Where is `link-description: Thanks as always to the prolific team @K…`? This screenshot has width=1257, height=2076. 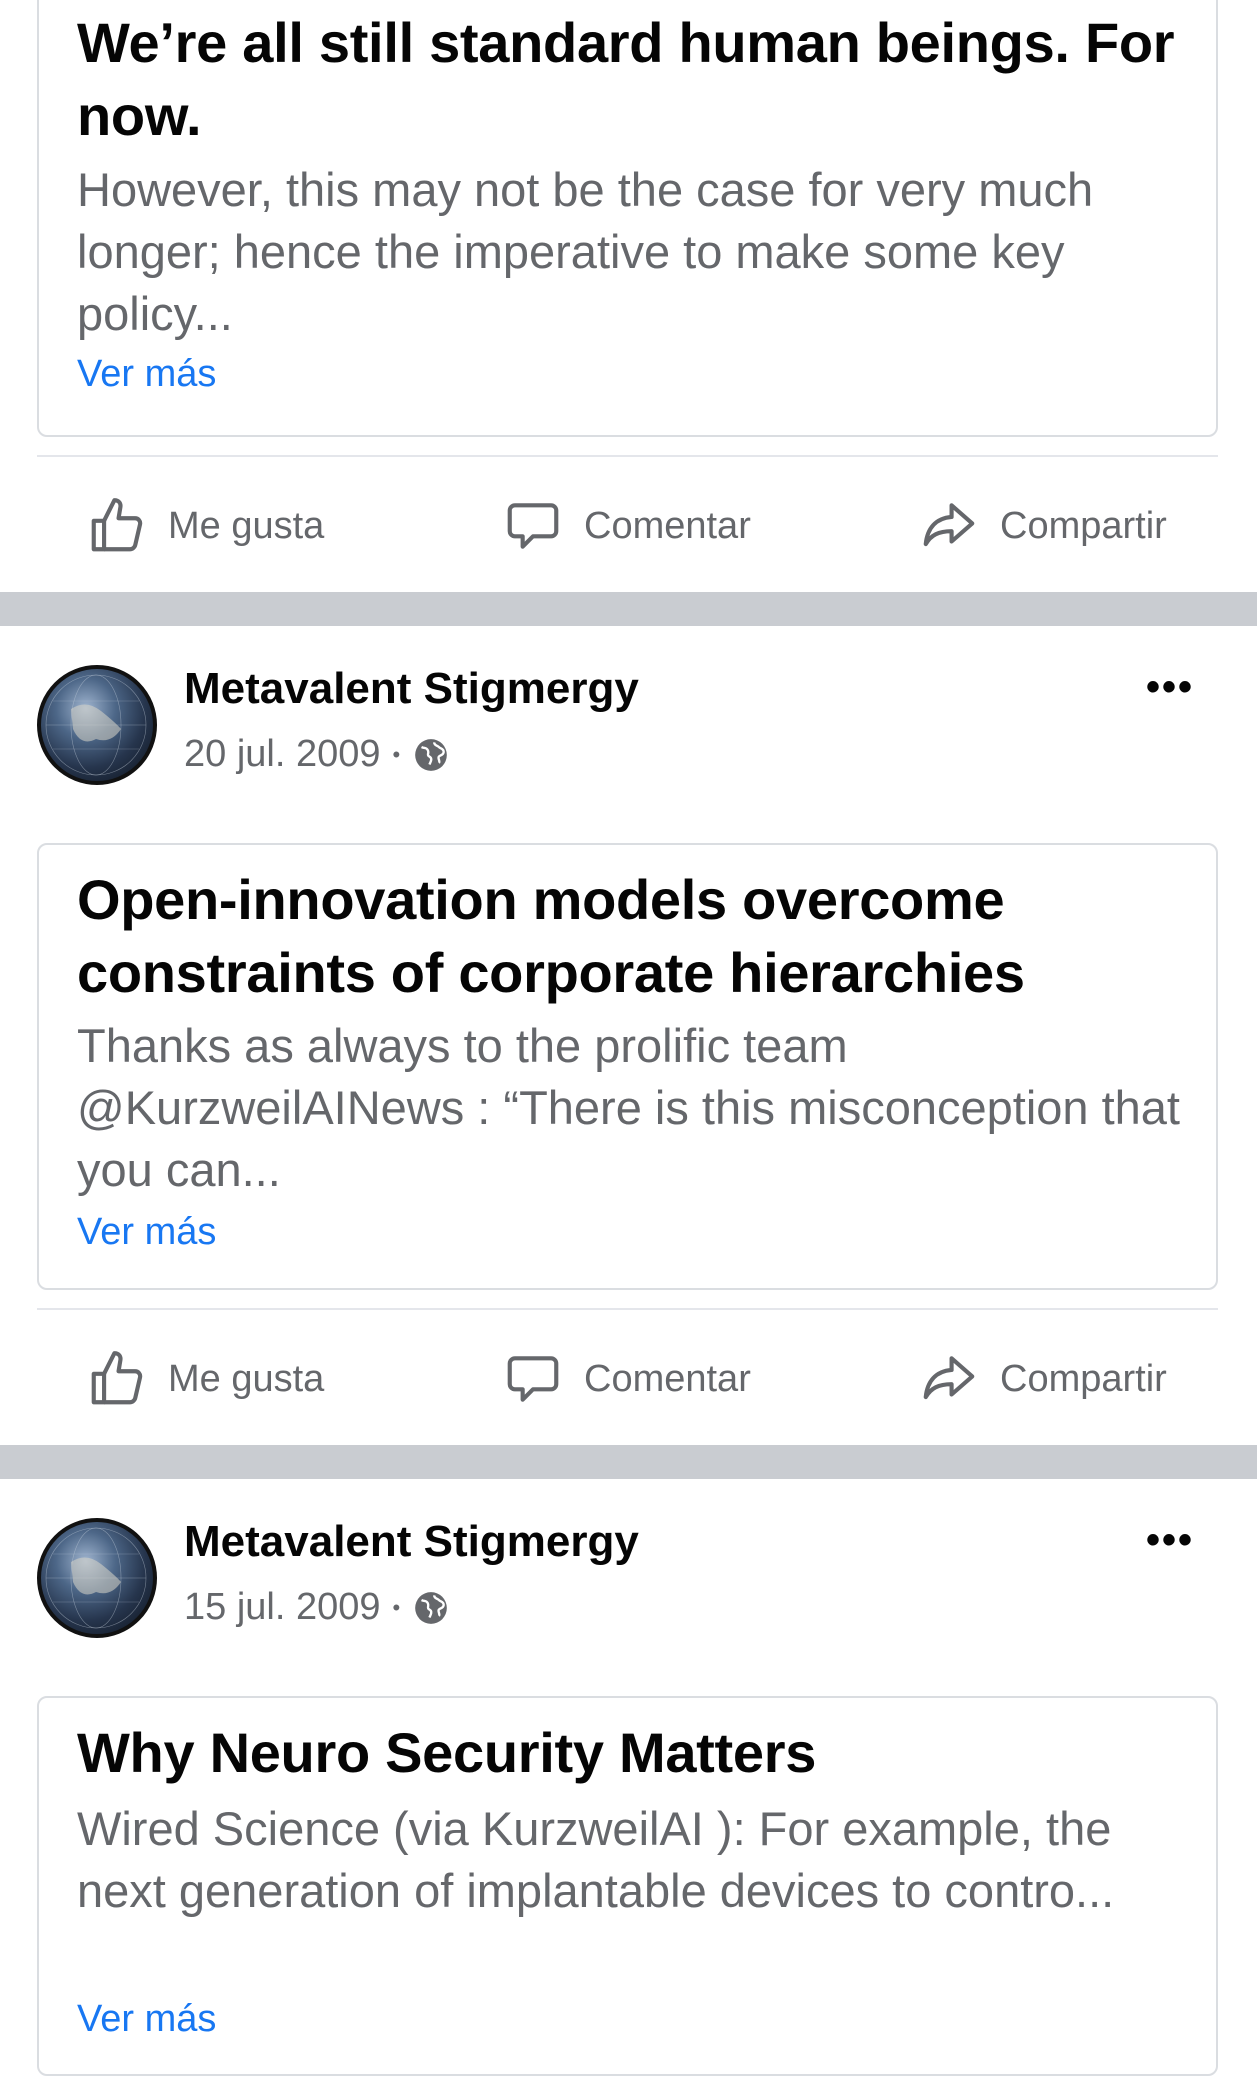
link-description: Thanks as always to the prolific team @K… is located at coordinates (628, 1107).